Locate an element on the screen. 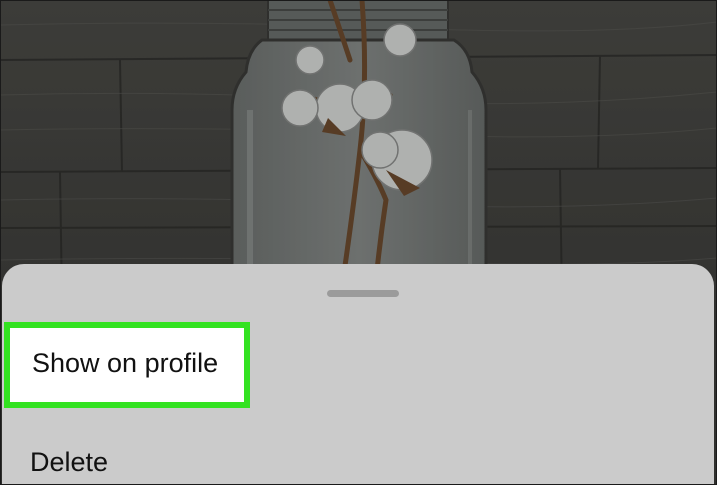 The height and width of the screenshot is (485, 717). drag-handle is located at coordinates (363, 293).